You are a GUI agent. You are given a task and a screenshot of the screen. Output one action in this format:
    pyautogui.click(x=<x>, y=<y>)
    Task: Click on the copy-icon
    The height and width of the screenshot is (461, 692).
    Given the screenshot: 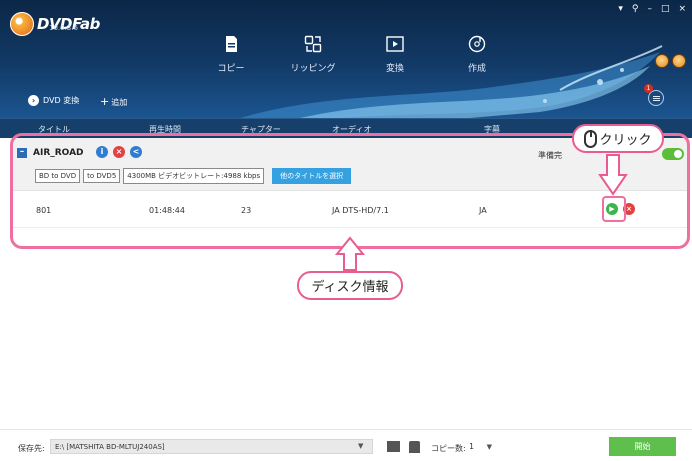 What is the action you would take?
    pyautogui.click(x=231, y=44)
    